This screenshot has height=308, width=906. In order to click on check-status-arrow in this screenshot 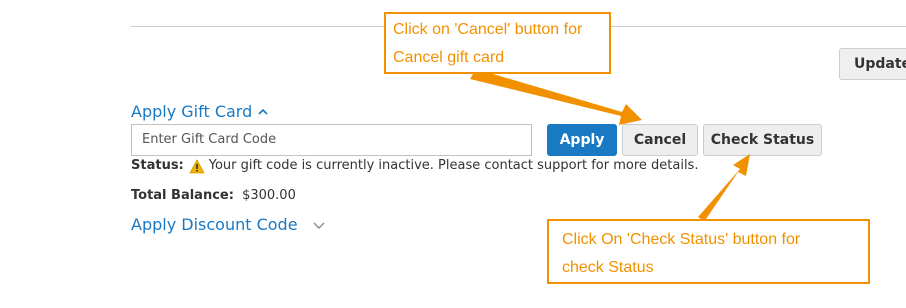, I will do `click(724, 186)`.